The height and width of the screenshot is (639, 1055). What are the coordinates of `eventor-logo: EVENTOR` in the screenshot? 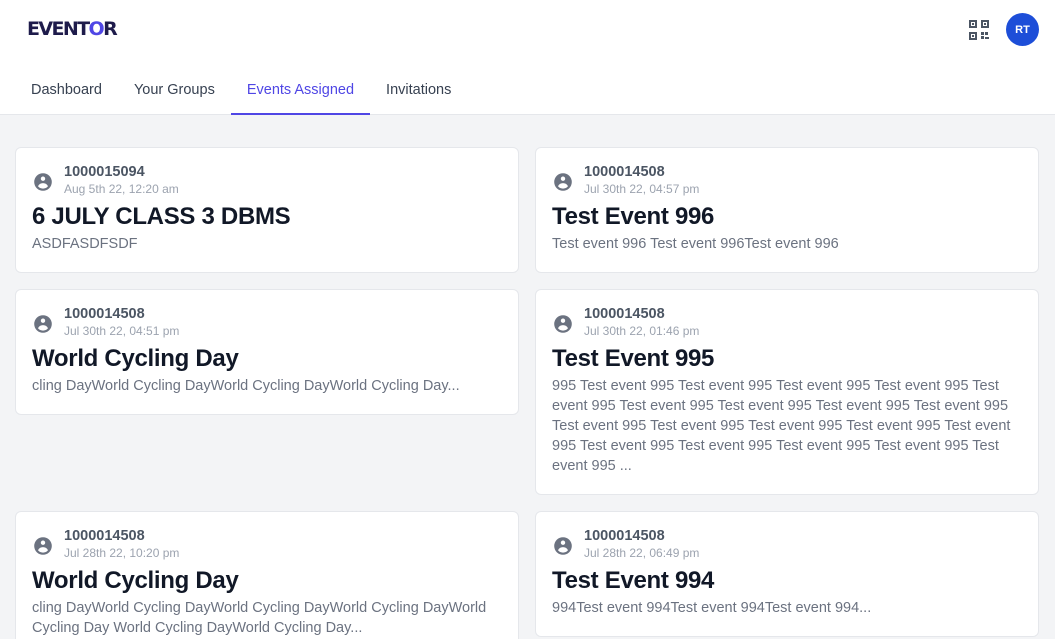 It's located at (72, 29).